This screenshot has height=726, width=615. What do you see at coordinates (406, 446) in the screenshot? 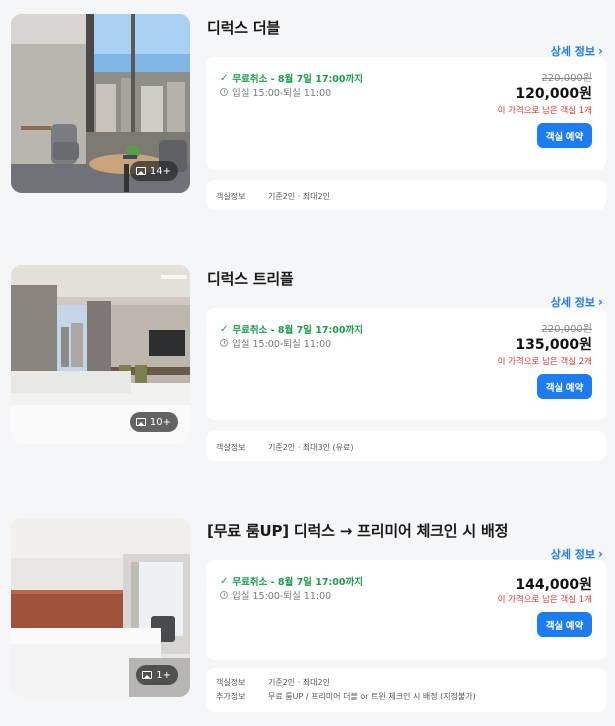
I see `room-info-box: 객실정보 기준2인 · 최대3인 (유료)` at bounding box center [406, 446].